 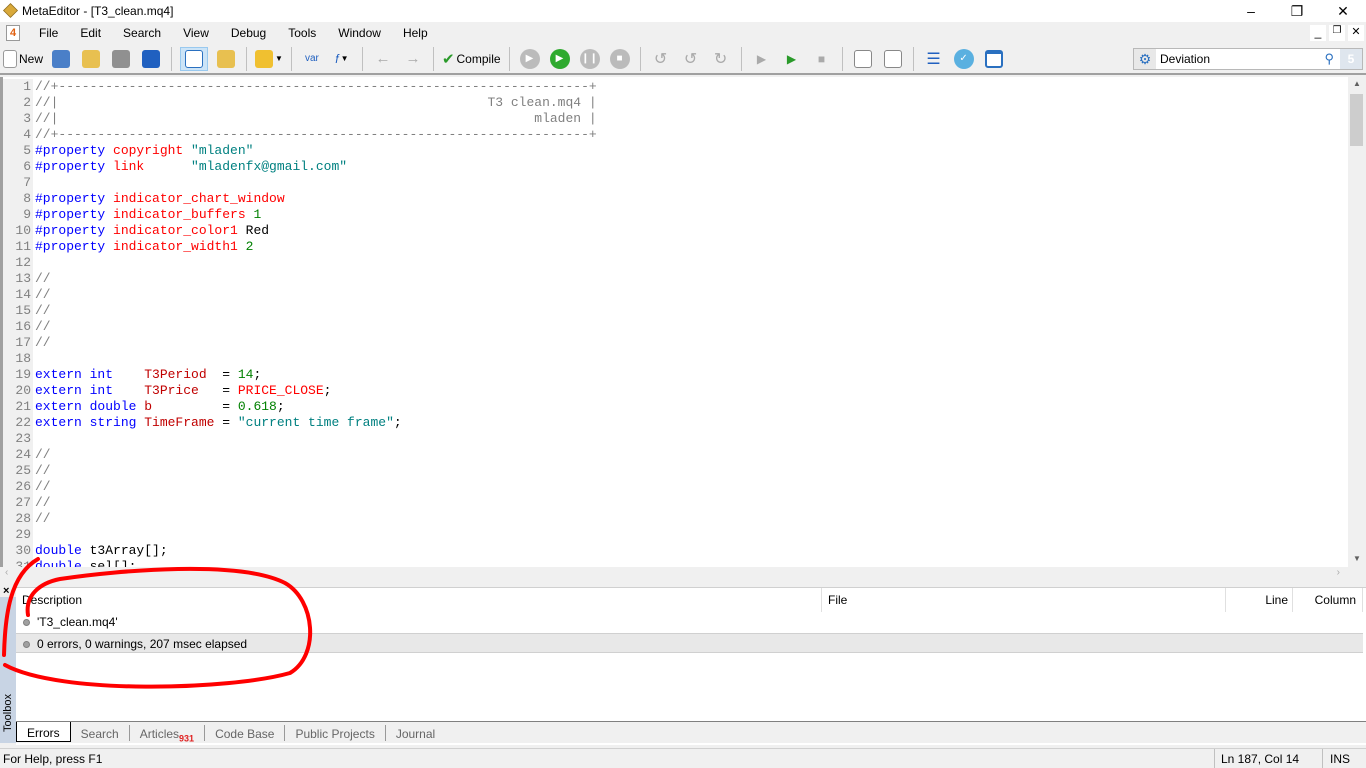 What do you see at coordinates (19, 535) in the screenshot?
I see `code-line: 29` at bounding box center [19, 535].